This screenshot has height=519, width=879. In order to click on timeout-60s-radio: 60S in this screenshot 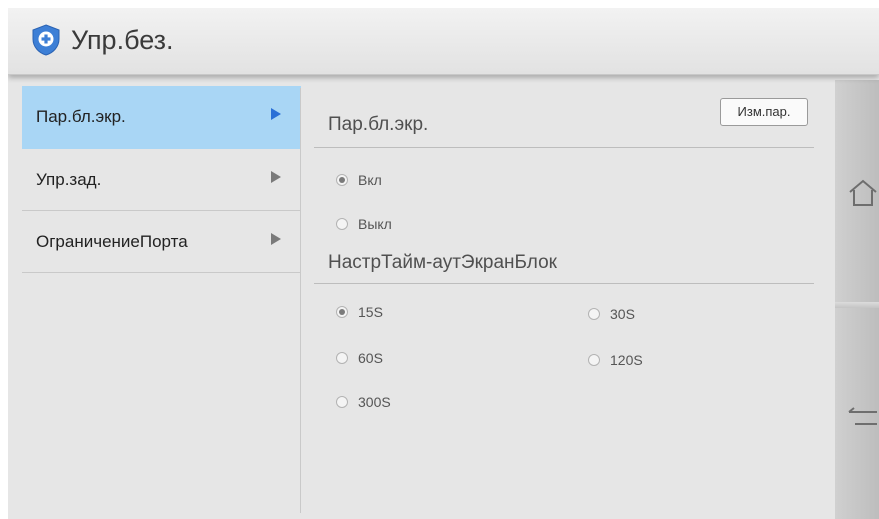, I will do `click(359, 358)`.